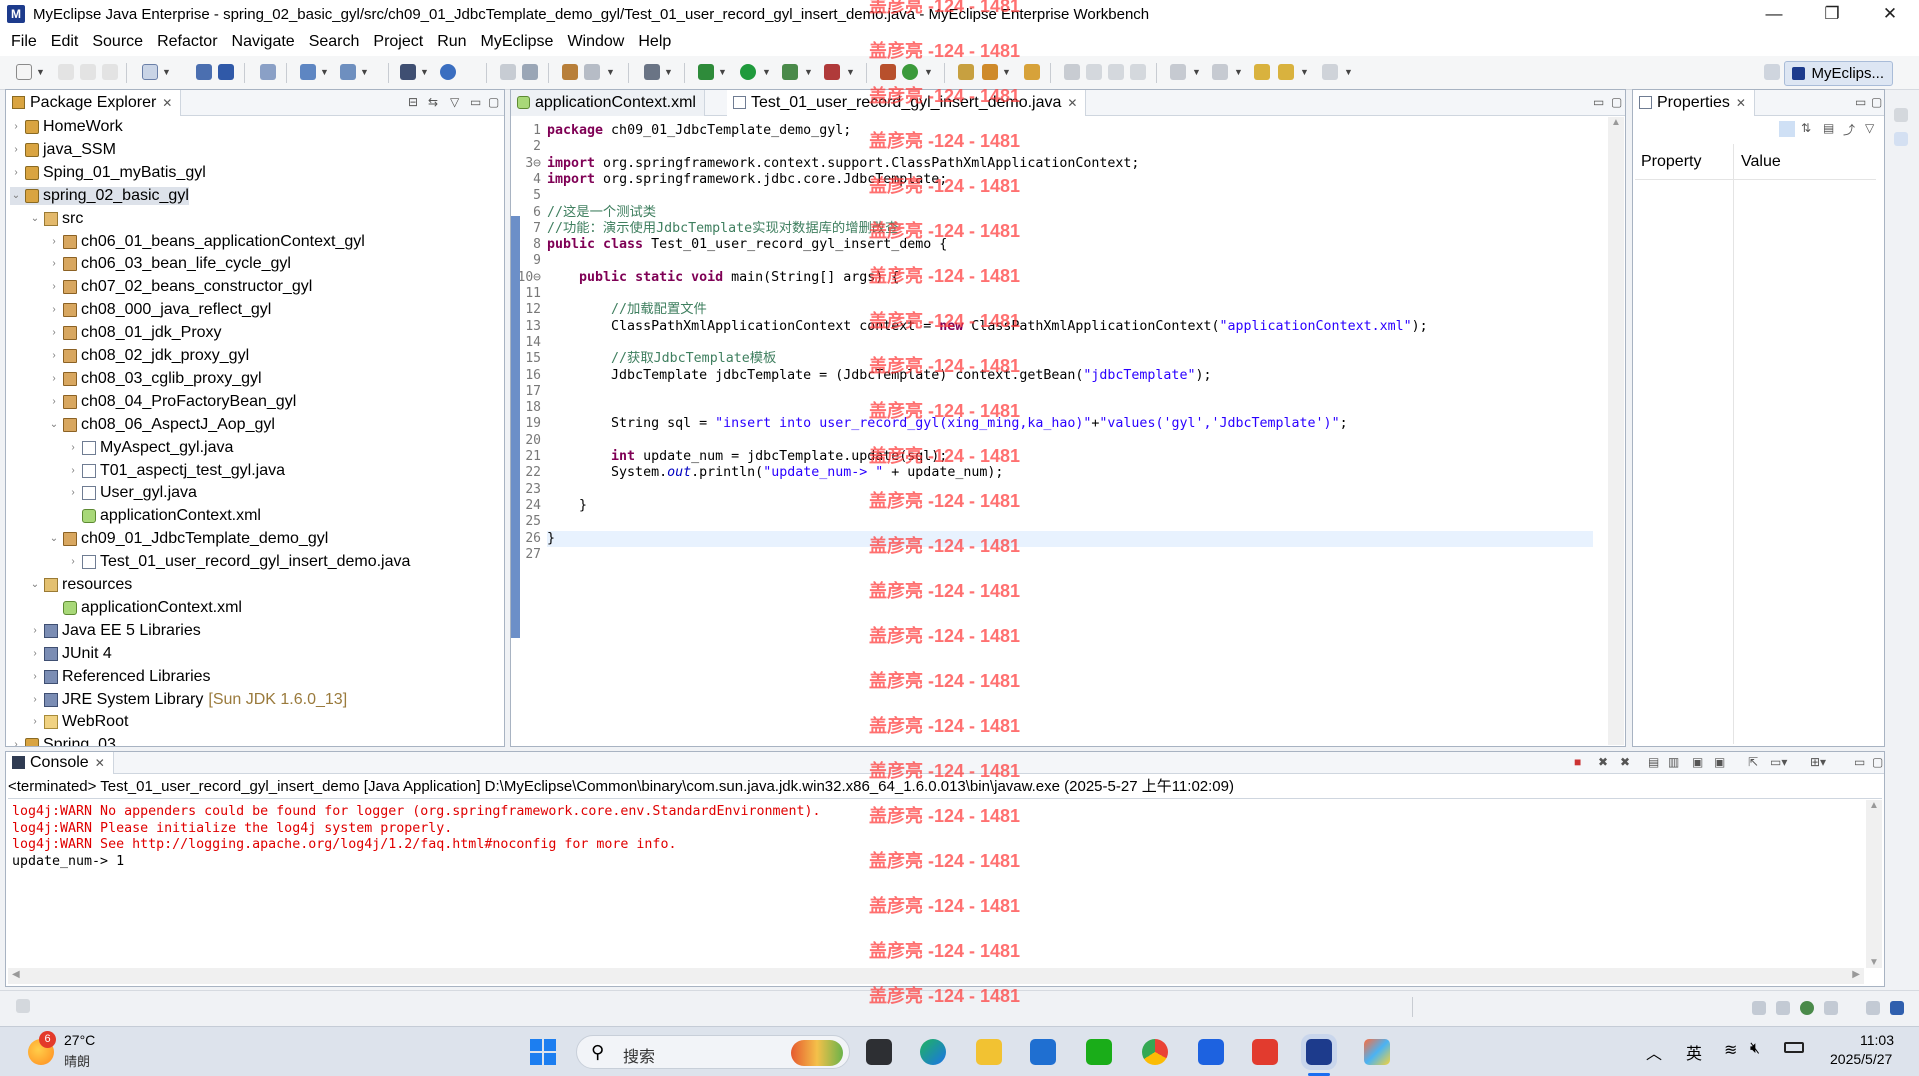  What do you see at coordinates (1220, 72) in the screenshot?
I see `prev-annotation-icon` at bounding box center [1220, 72].